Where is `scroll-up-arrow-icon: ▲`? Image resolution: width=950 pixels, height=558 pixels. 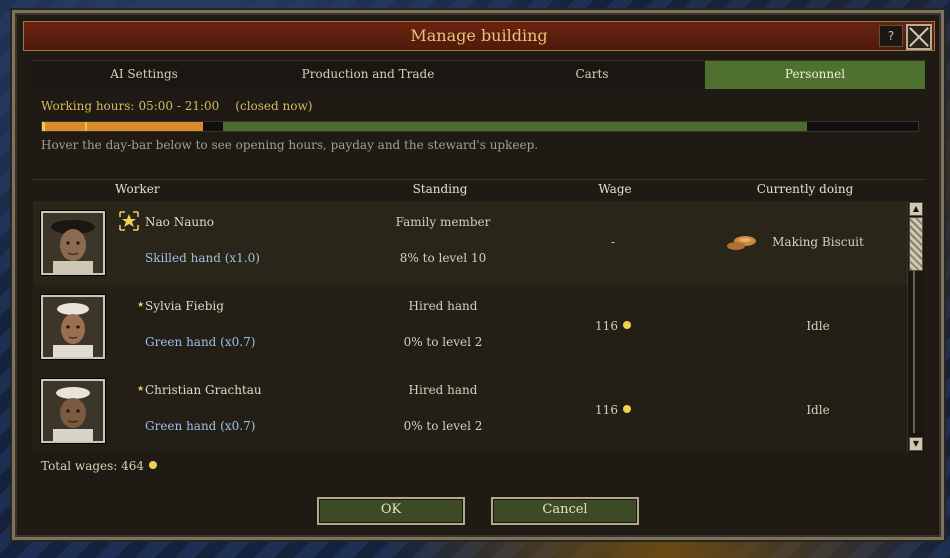
scroll-up-arrow-icon: ▲ is located at coordinates (916, 209).